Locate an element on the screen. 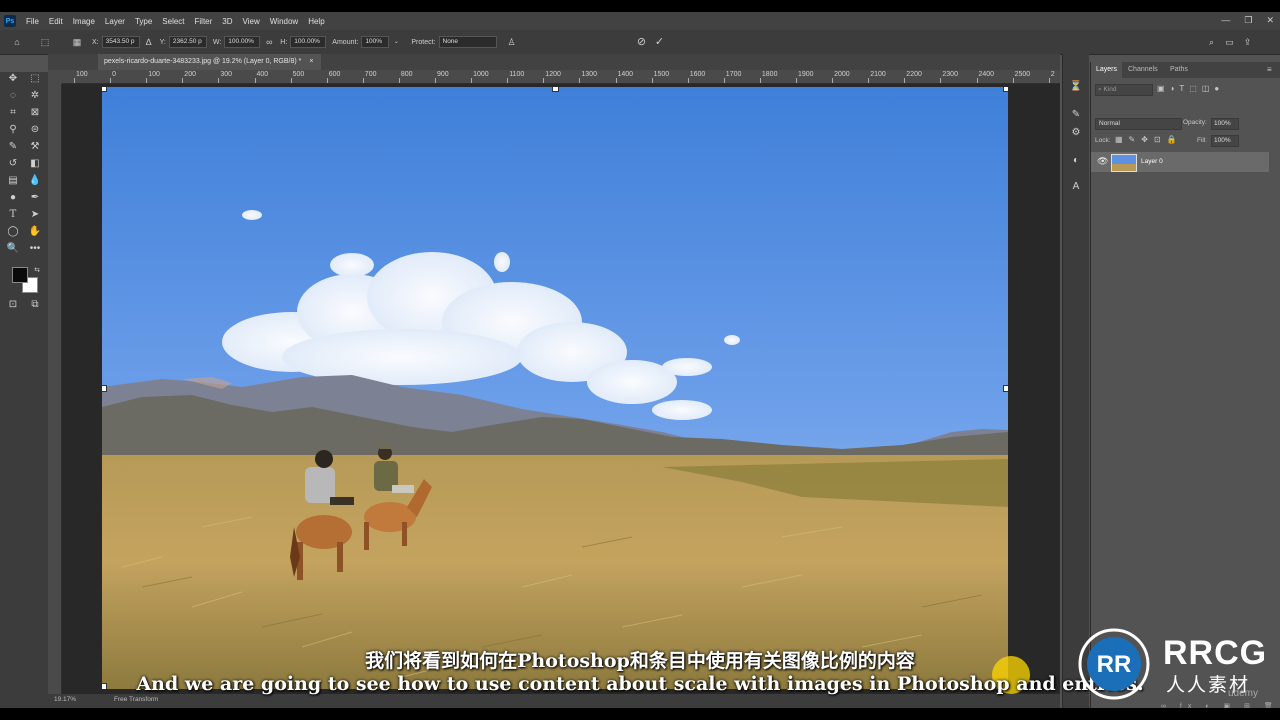 This screenshot has height=720, width=1280. reference-point-icon: ▦ is located at coordinates (77, 42).